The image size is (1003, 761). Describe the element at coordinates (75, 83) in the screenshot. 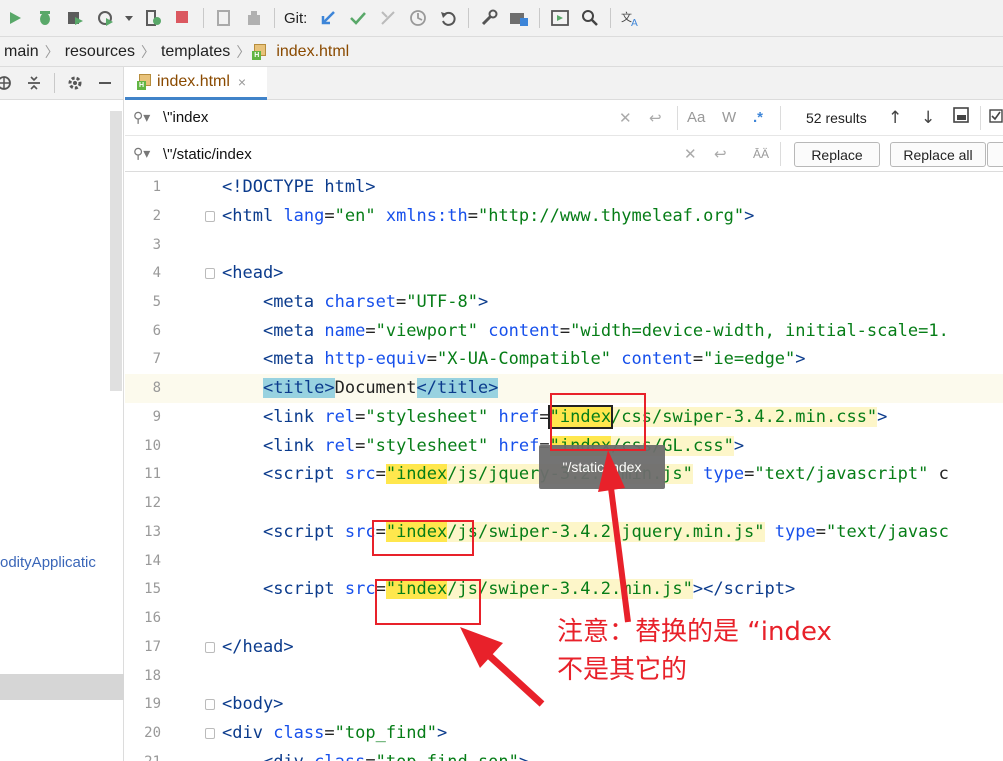

I see `gear-icon` at that location.